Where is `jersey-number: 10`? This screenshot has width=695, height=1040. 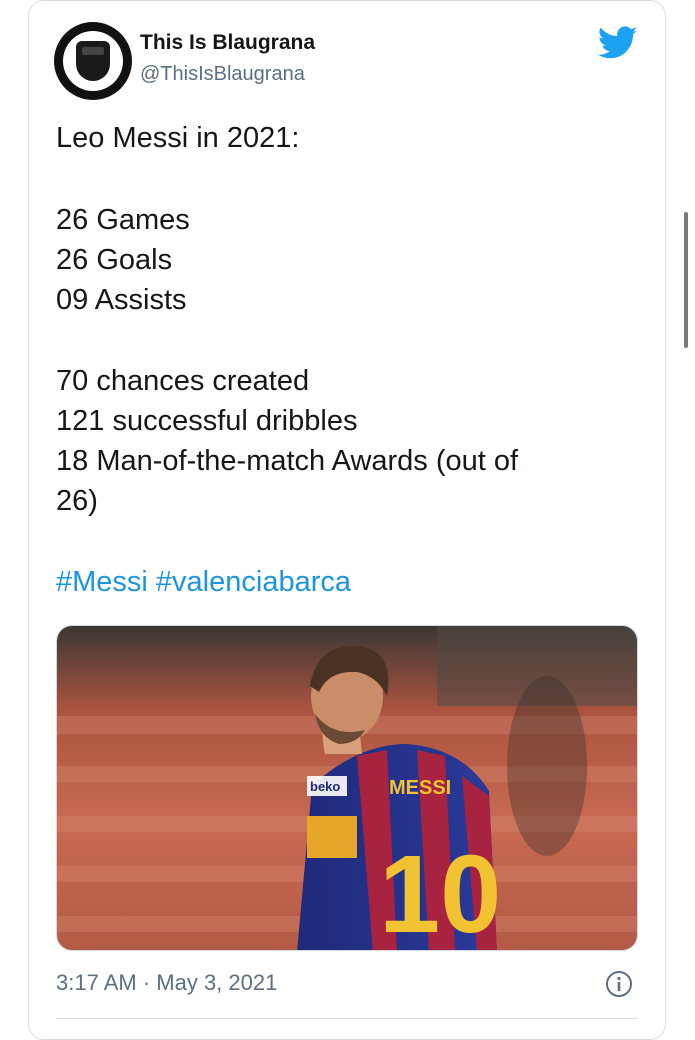 jersey-number: 10 is located at coordinates (440, 892).